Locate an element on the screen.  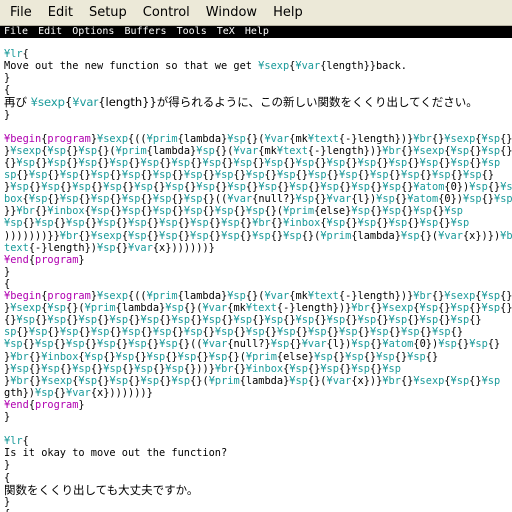
tex-environment: program is located at coordinates (69, 296).